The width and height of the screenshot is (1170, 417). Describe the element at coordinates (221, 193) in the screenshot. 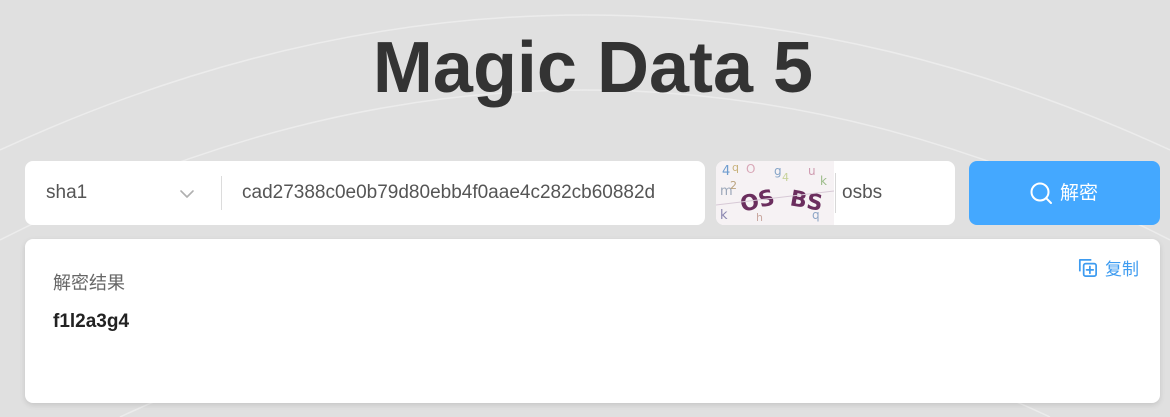

I see `select-divider` at that location.